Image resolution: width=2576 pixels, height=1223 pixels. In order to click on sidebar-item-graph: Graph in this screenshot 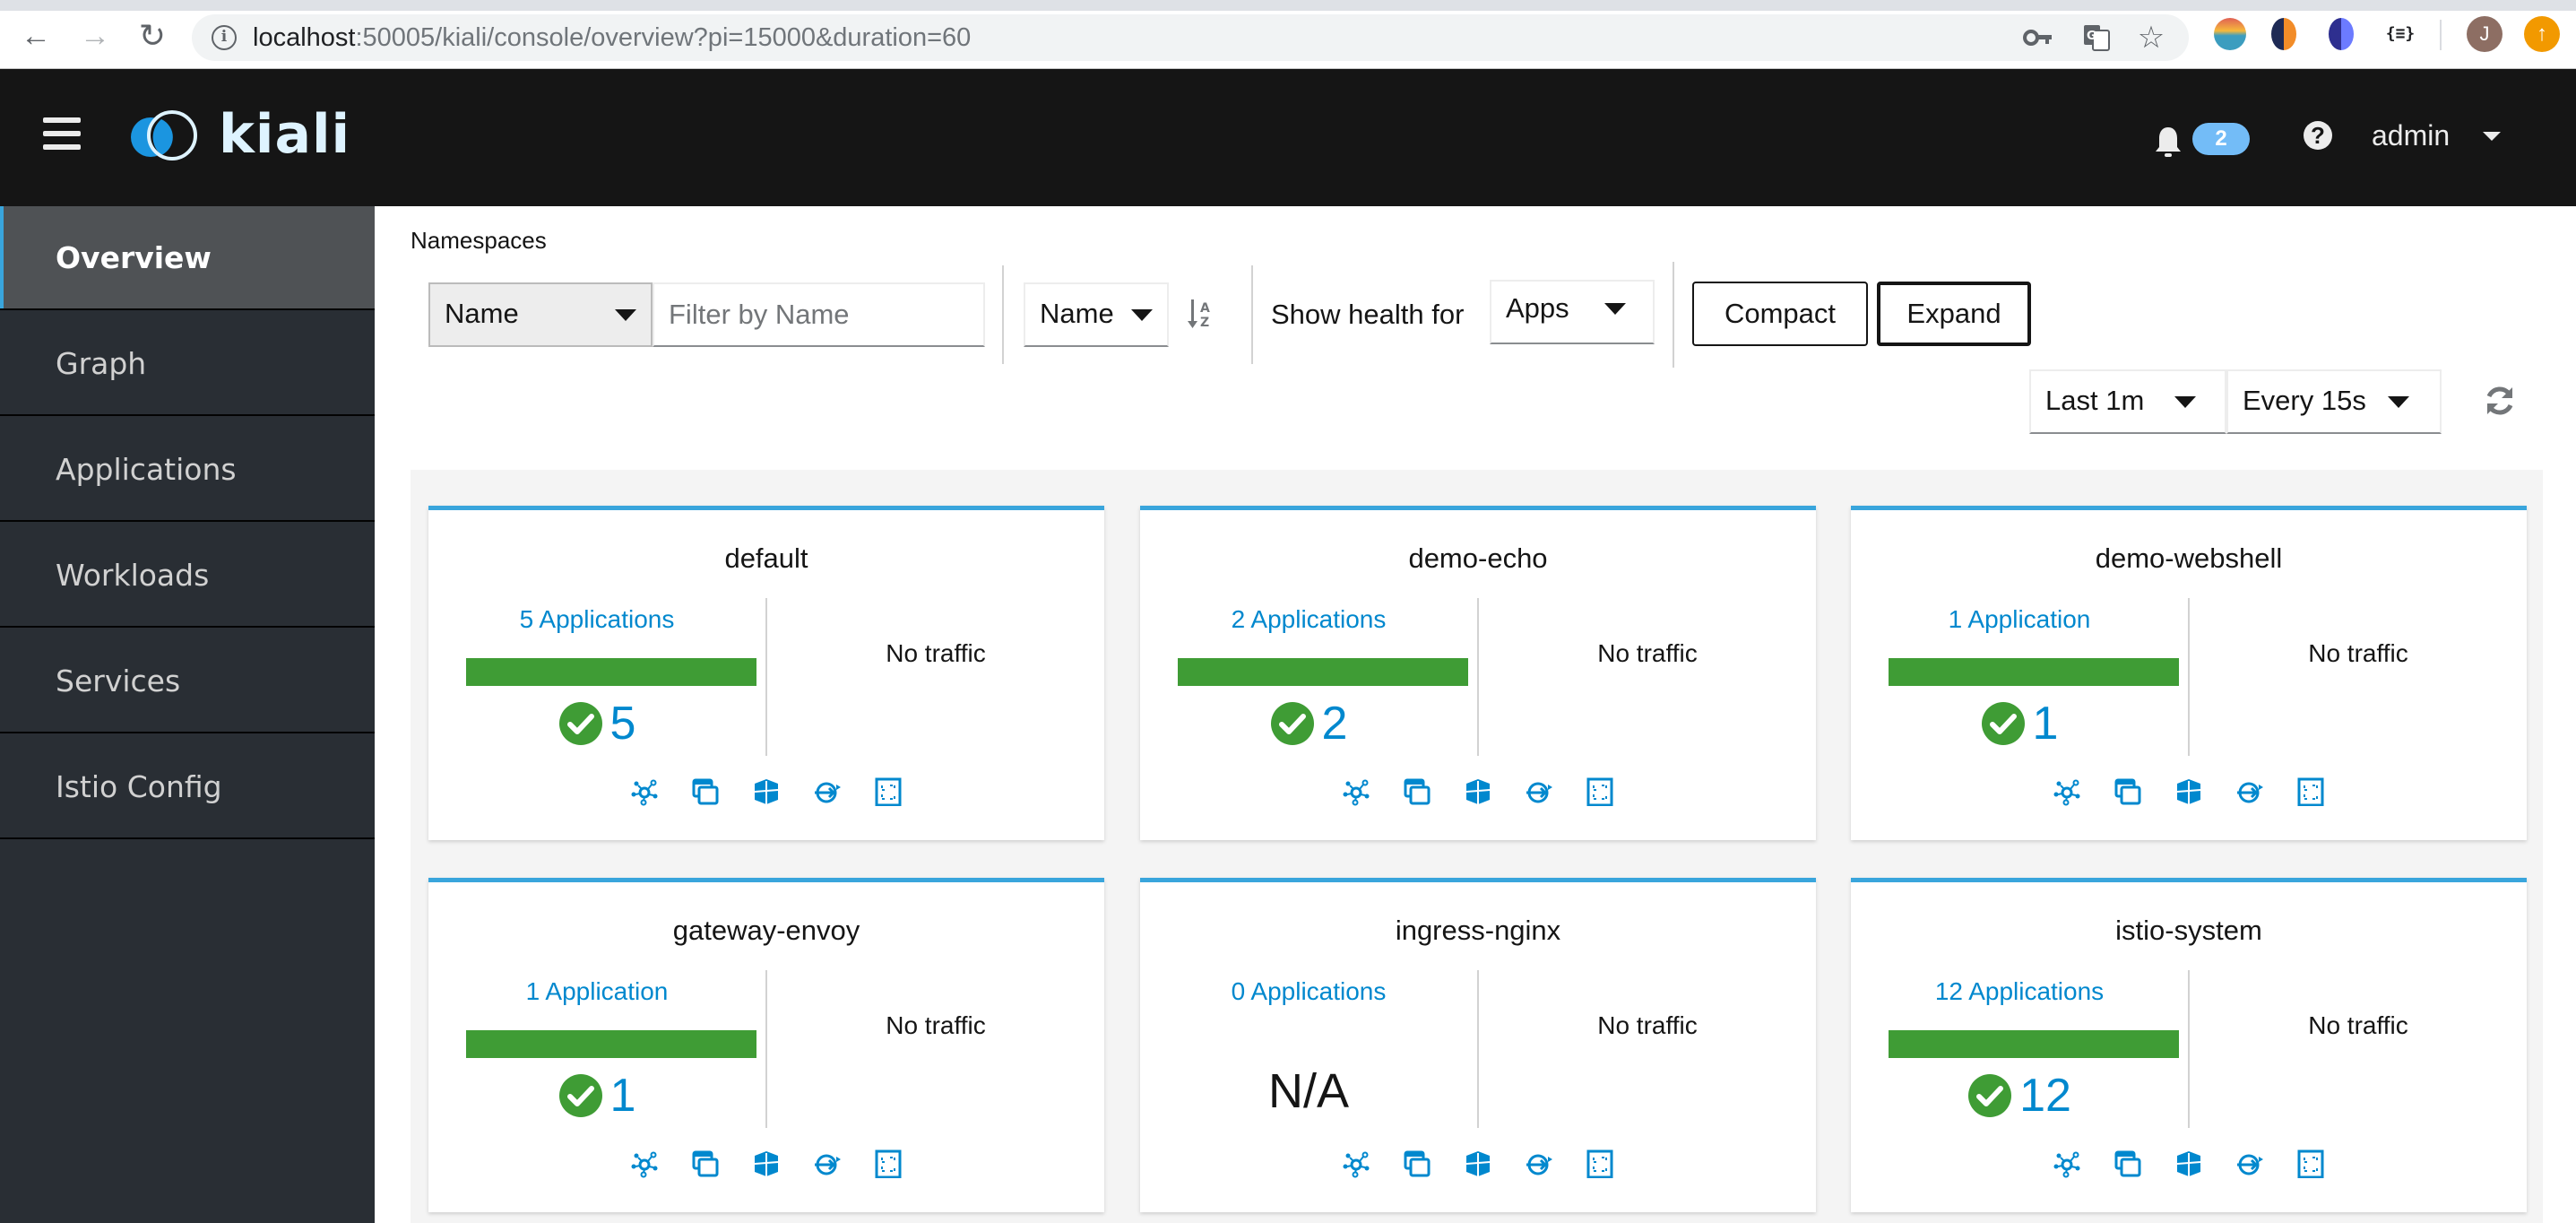, I will do `click(187, 364)`.